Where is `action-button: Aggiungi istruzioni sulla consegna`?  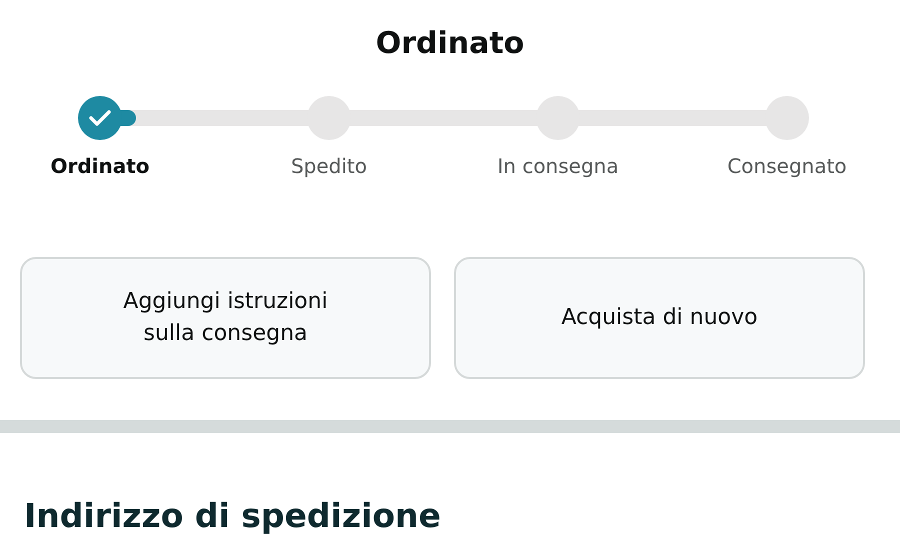
action-button: Aggiungi istruzioni sulla consegna is located at coordinates (225, 318).